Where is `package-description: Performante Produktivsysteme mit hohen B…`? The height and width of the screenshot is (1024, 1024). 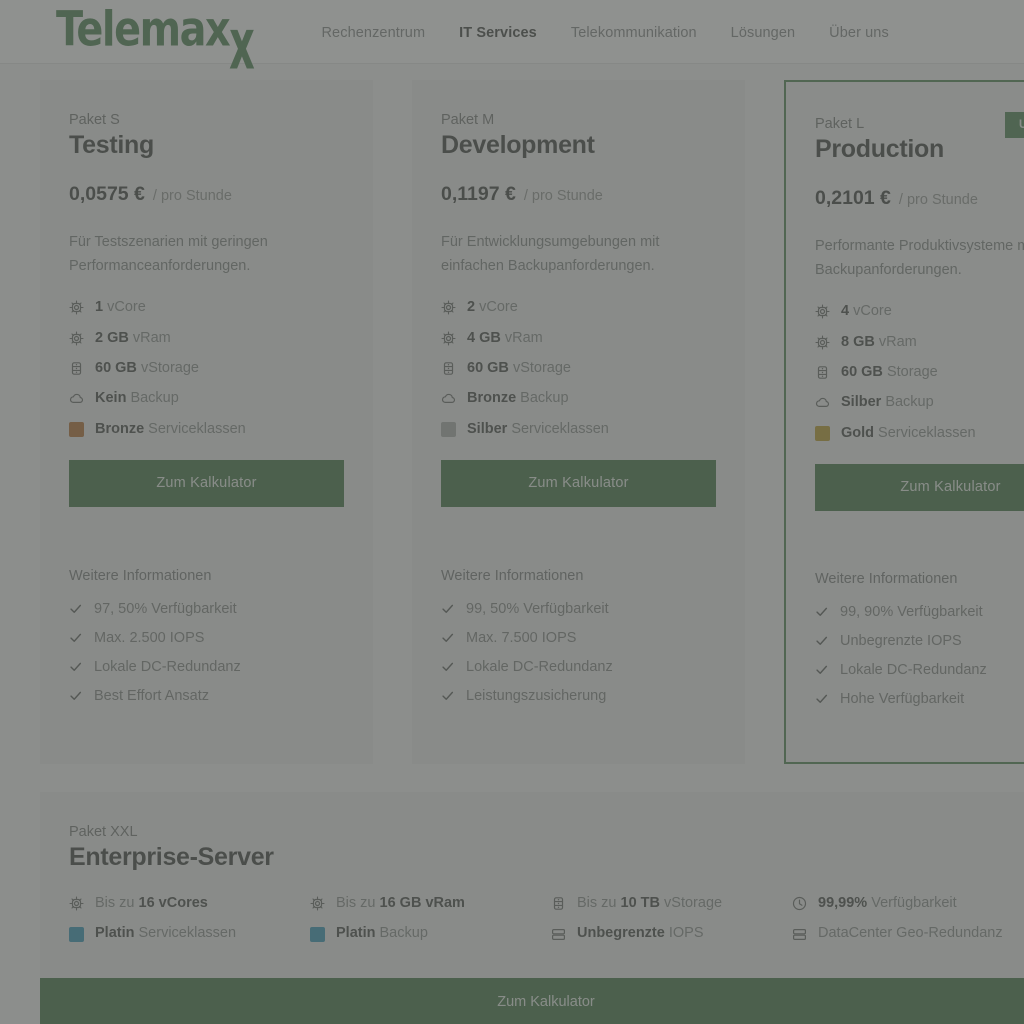 package-description: Performante Produktivsysteme mit hohen B… is located at coordinates (919, 258).